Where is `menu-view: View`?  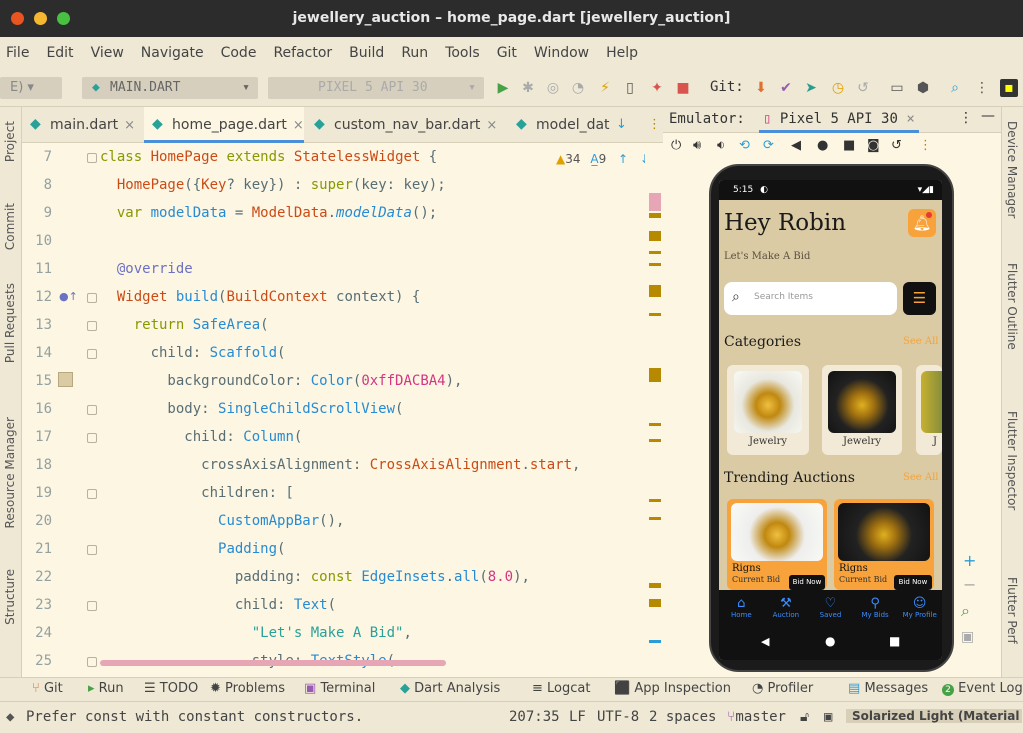
menu-view: View is located at coordinates (107, 53).